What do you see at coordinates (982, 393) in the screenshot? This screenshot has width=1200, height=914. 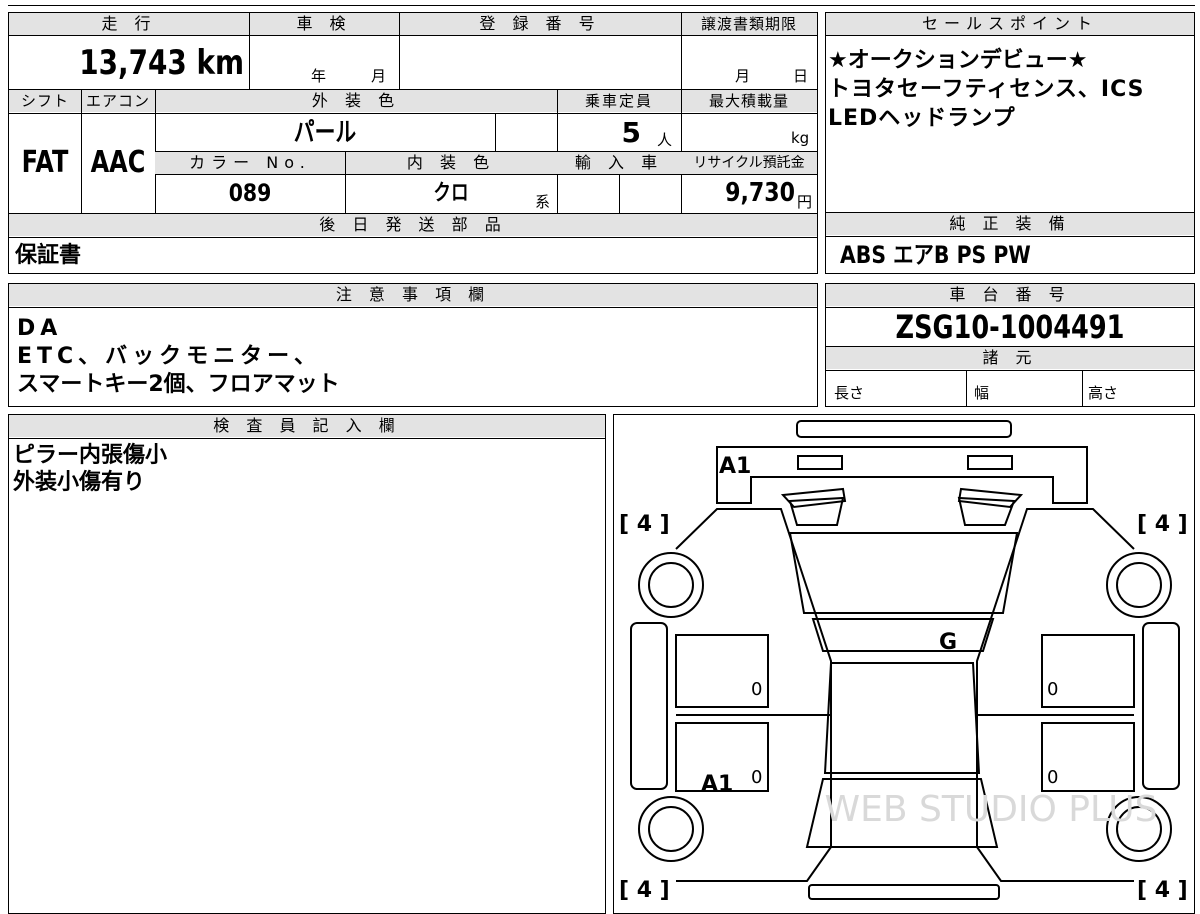 I see `spec-width-label: 幅` at bounding box center [982, 393].